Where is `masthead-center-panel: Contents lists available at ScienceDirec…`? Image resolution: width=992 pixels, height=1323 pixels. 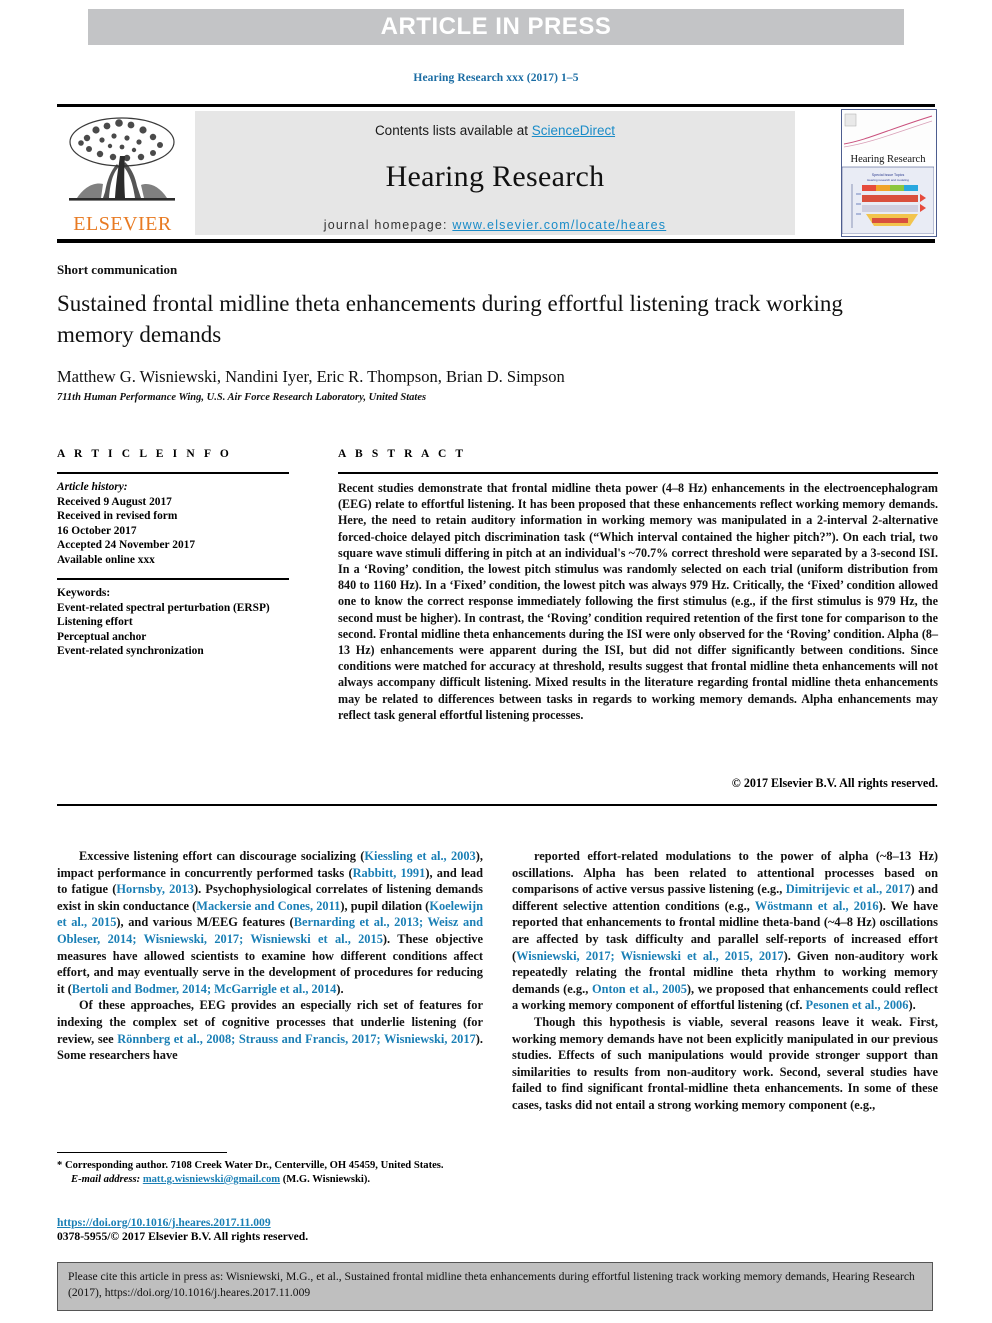 masthead-center-panel: Contents lists available at ScienceDirec… is located at coordinates (495, 173).